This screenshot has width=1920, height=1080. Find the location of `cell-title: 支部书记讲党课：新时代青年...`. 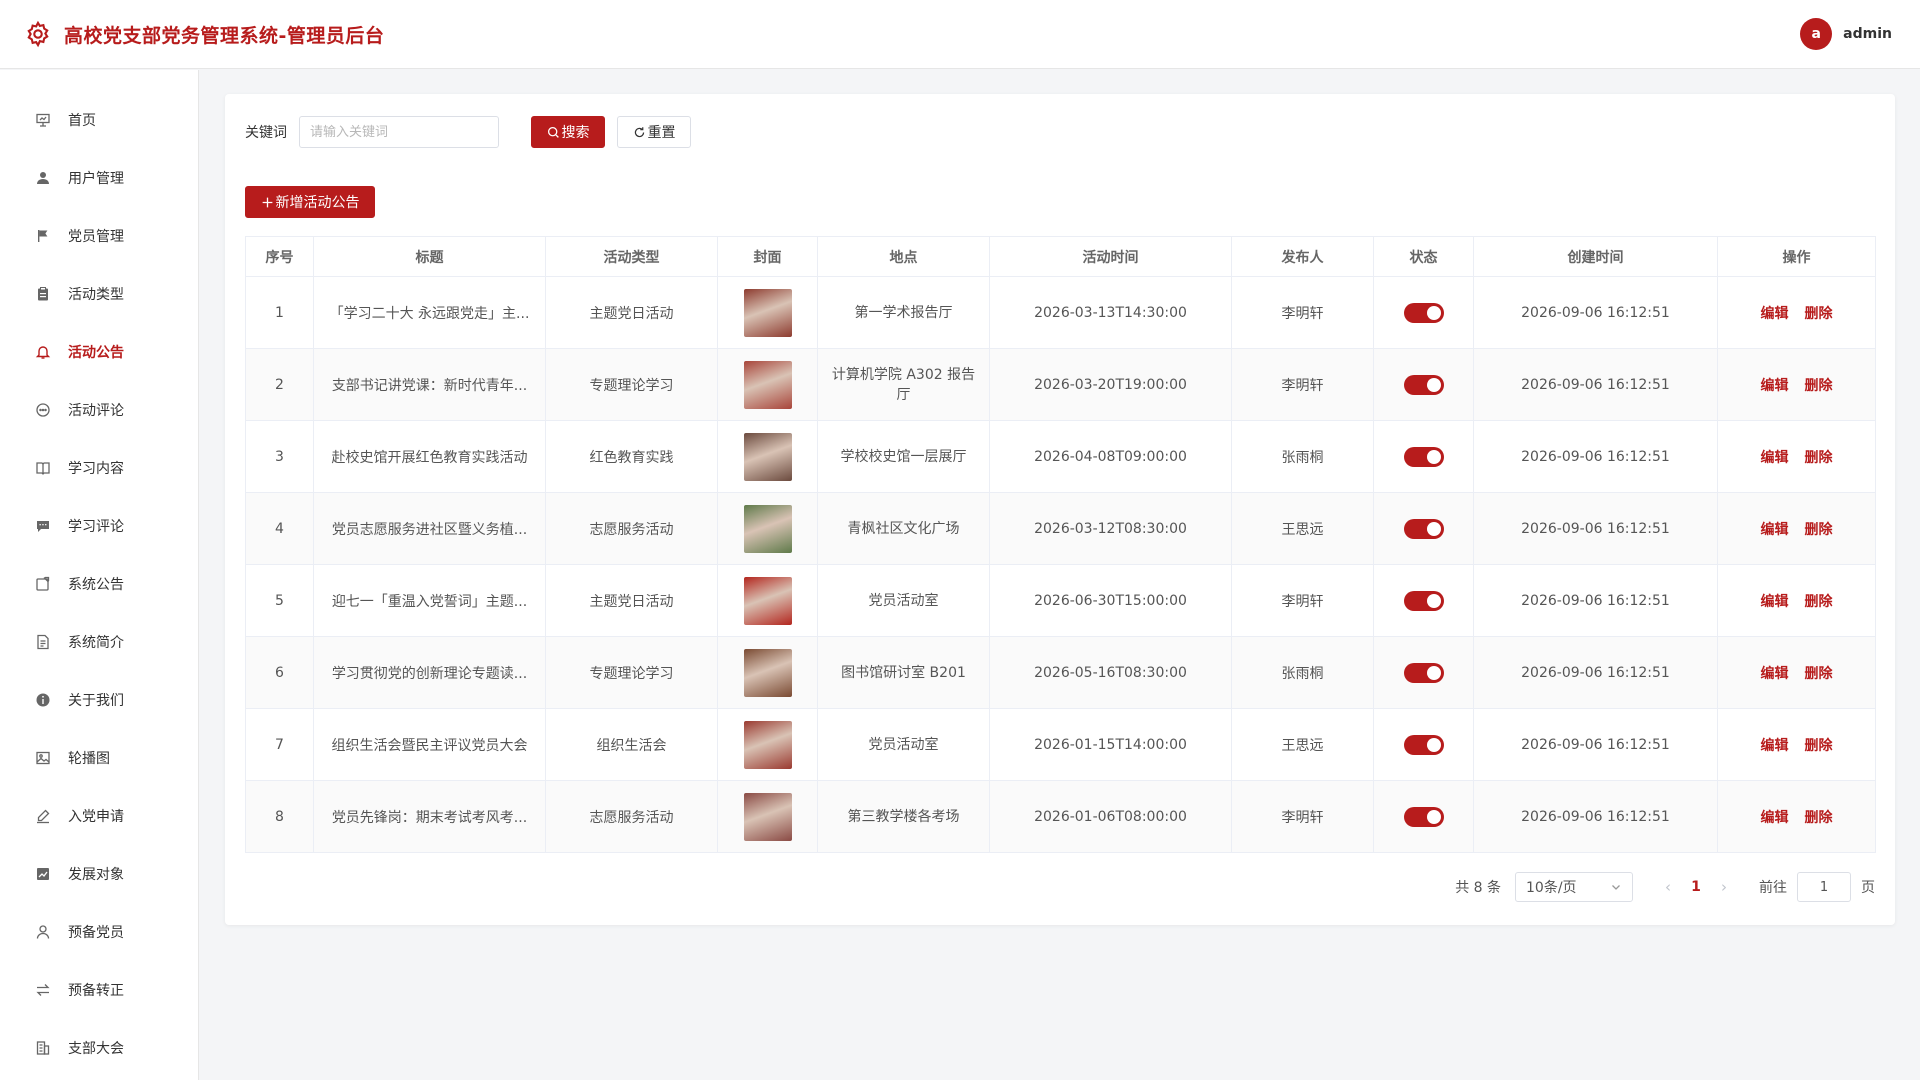

cell-title: 支部书记讲党课：新时代青年... is located at coordinates (429, 384).